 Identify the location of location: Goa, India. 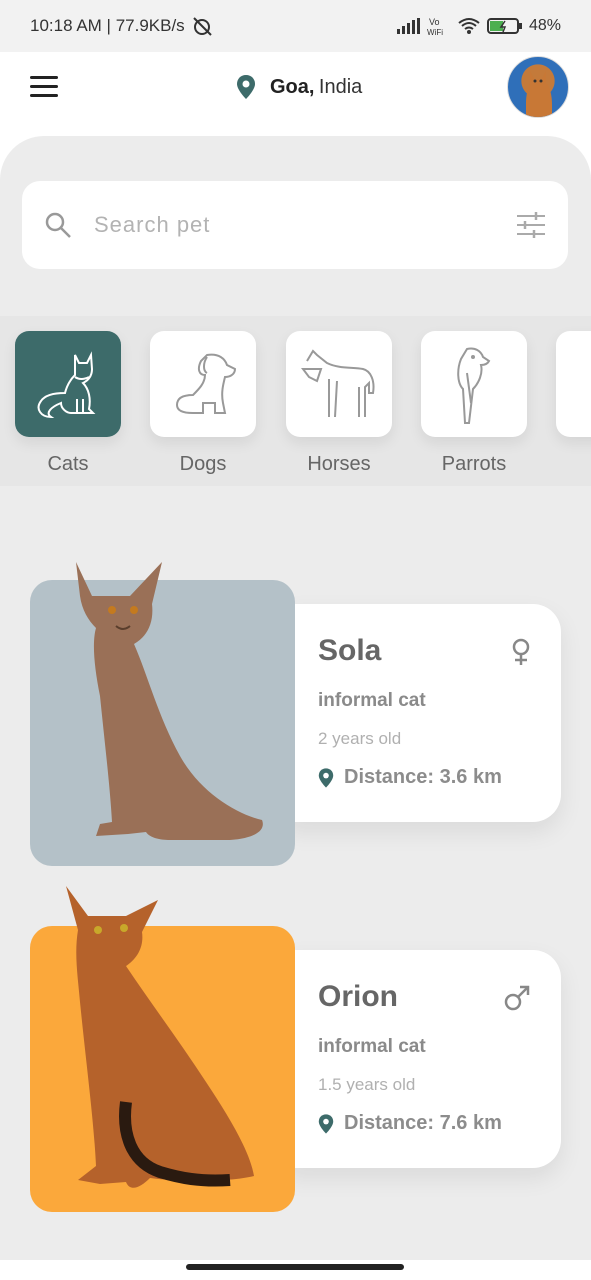
(299, 87).